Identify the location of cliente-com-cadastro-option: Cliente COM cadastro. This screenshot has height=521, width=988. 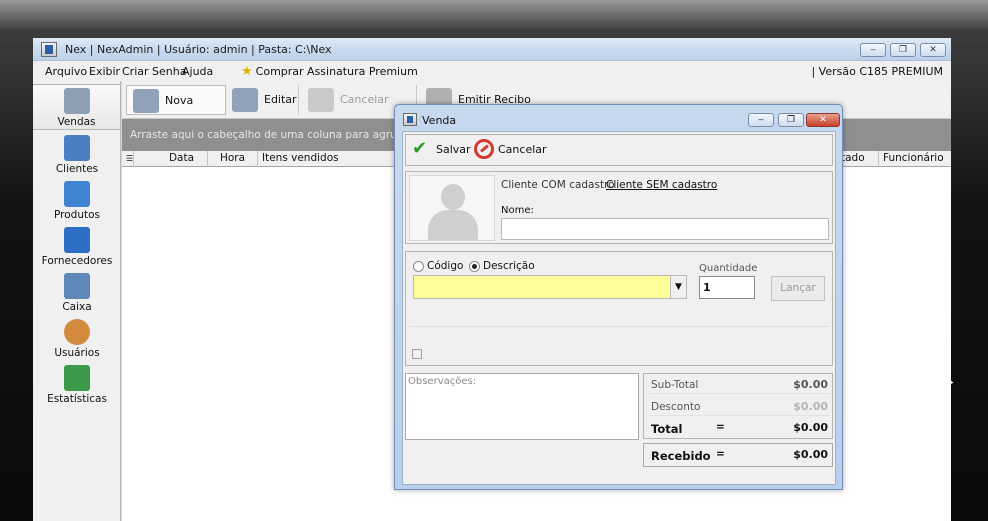
(558, 185).